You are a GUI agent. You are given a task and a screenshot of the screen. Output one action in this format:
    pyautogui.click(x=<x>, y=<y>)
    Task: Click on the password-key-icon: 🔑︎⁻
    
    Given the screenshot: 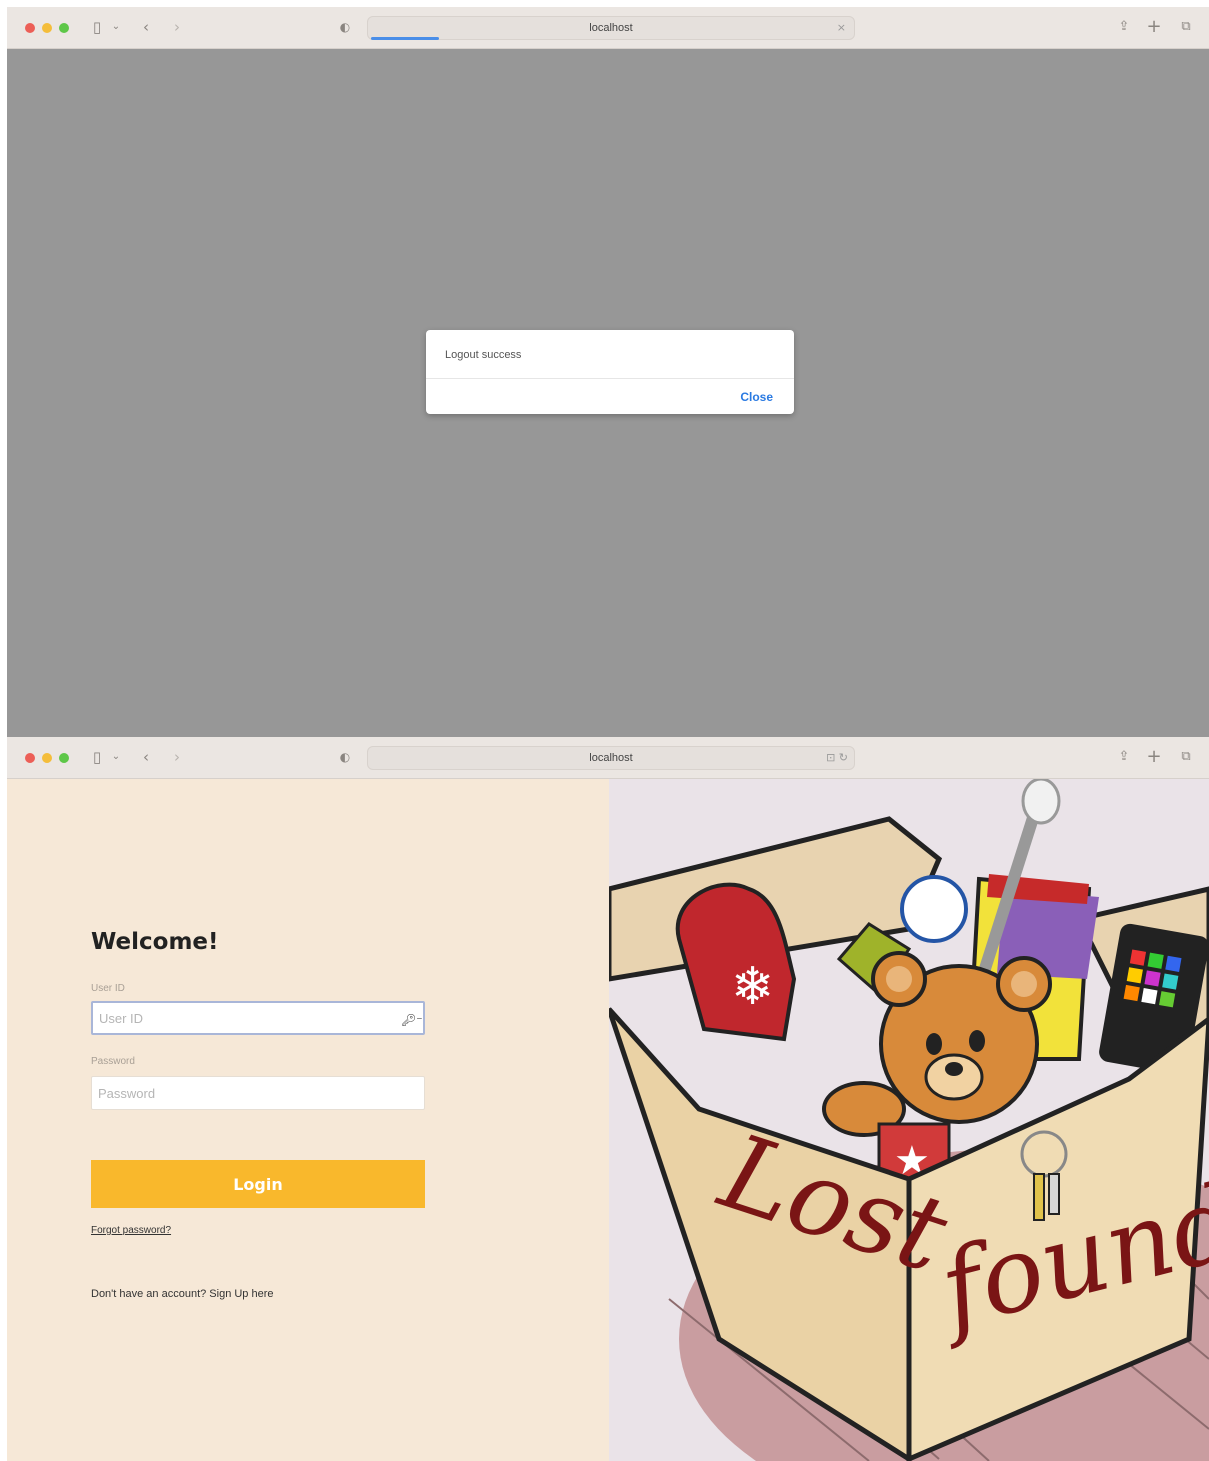 What is the action you would take?
    pyautogui.click(x=412, y=1020)
    